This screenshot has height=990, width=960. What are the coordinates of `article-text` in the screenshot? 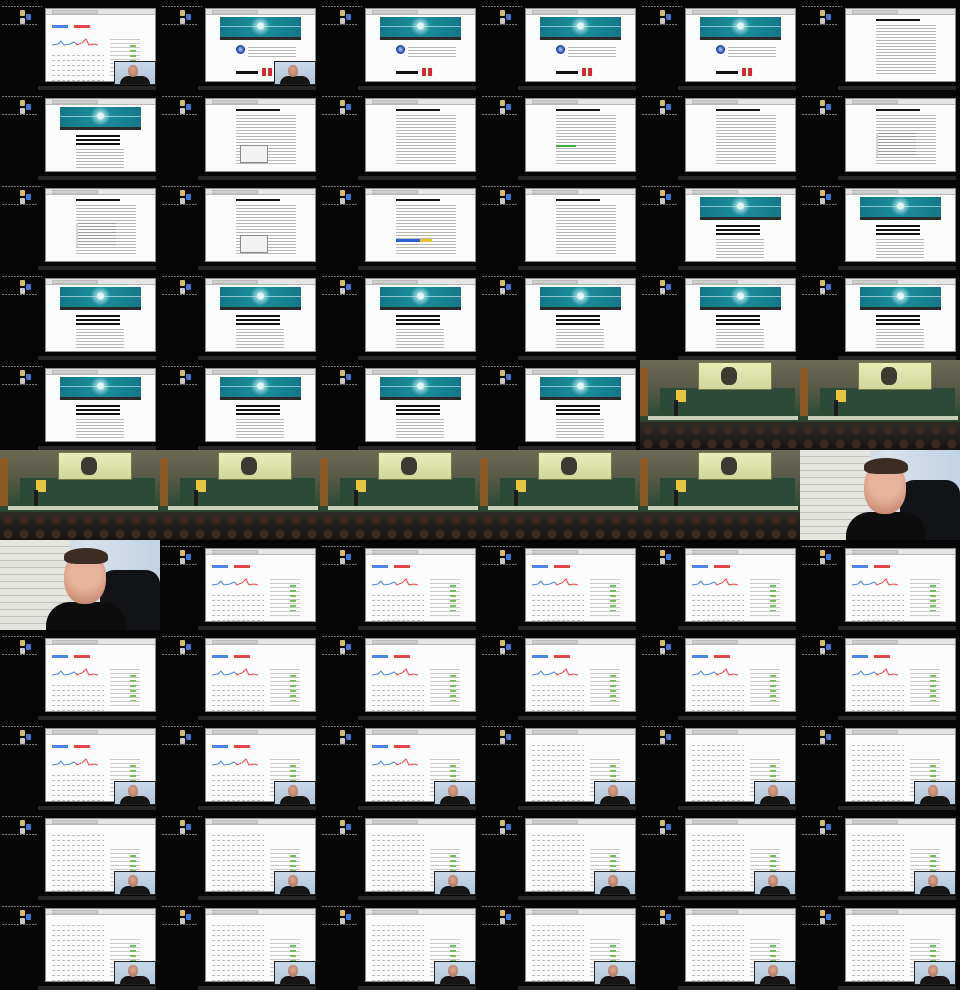 It's located at (420, 429).